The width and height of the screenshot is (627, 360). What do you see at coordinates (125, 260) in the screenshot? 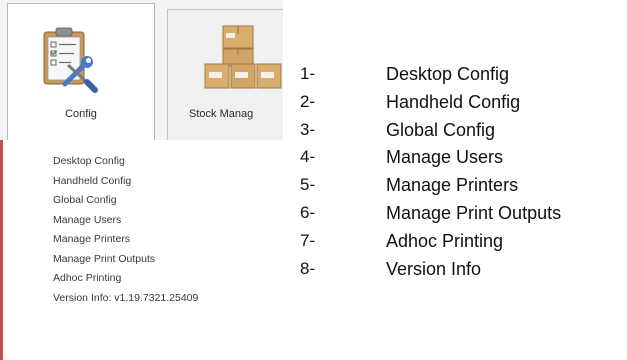
I see `menu-item-manage-print-outputs: Manage Print Outputs` at bounding box center [125, 260].